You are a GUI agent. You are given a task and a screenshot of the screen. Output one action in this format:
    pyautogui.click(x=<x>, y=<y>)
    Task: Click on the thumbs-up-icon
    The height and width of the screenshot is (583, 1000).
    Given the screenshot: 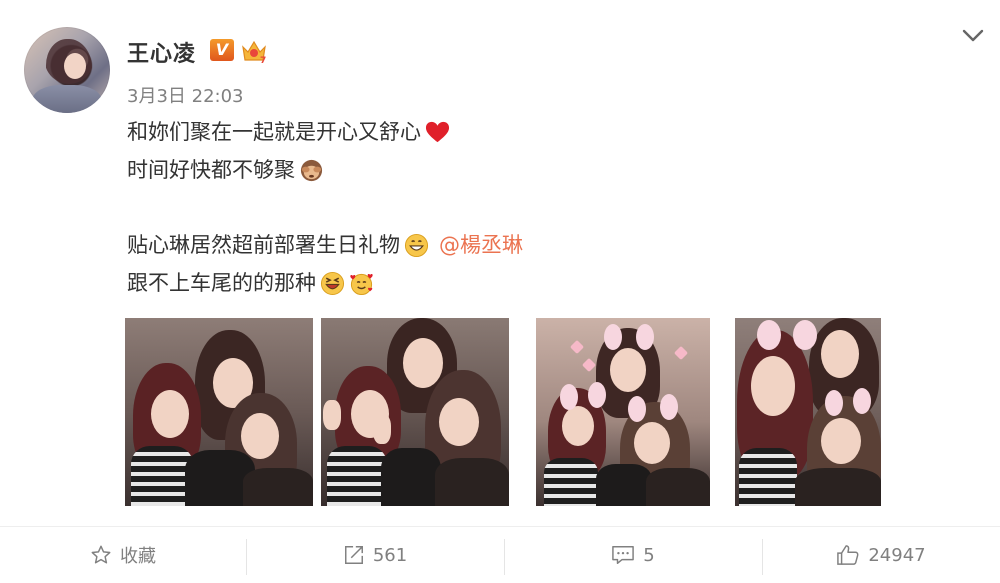 What is the action you would take?
    pyautogui.click(x=848, y=555)
    